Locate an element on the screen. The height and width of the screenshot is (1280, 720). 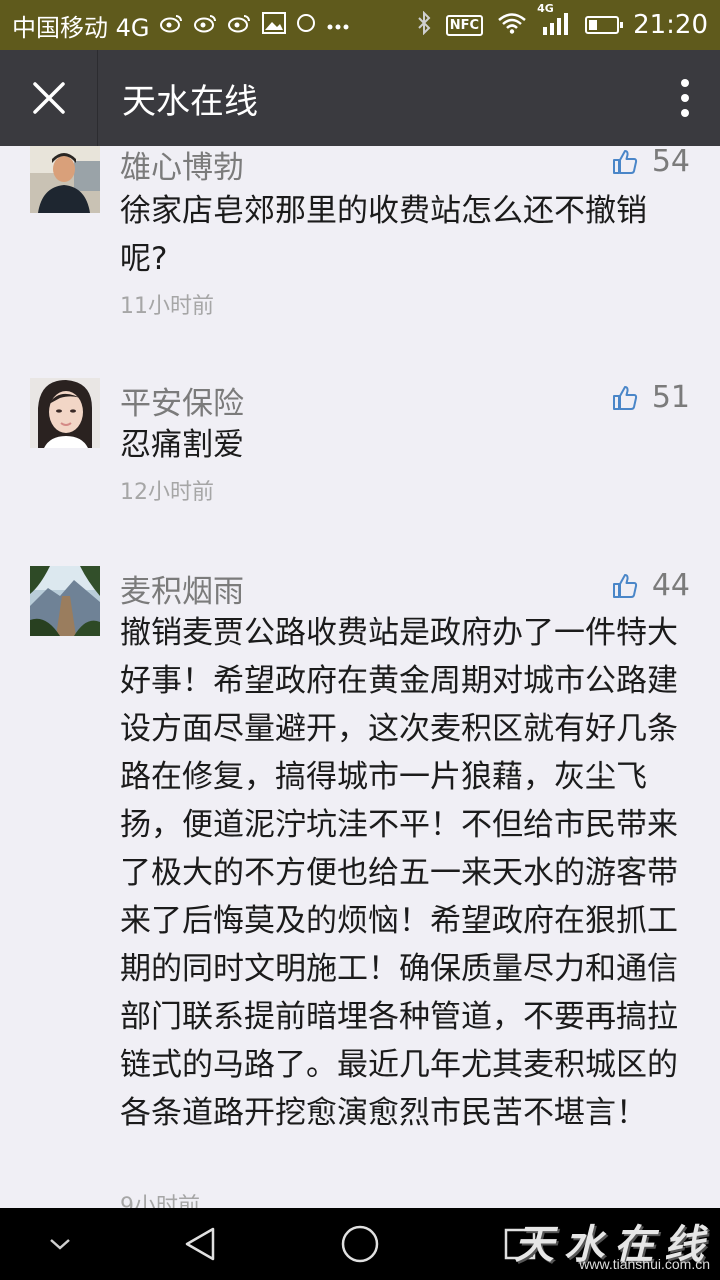
watermark-url: www.tianshui.com.cn is located at coordinates (644, 1264).